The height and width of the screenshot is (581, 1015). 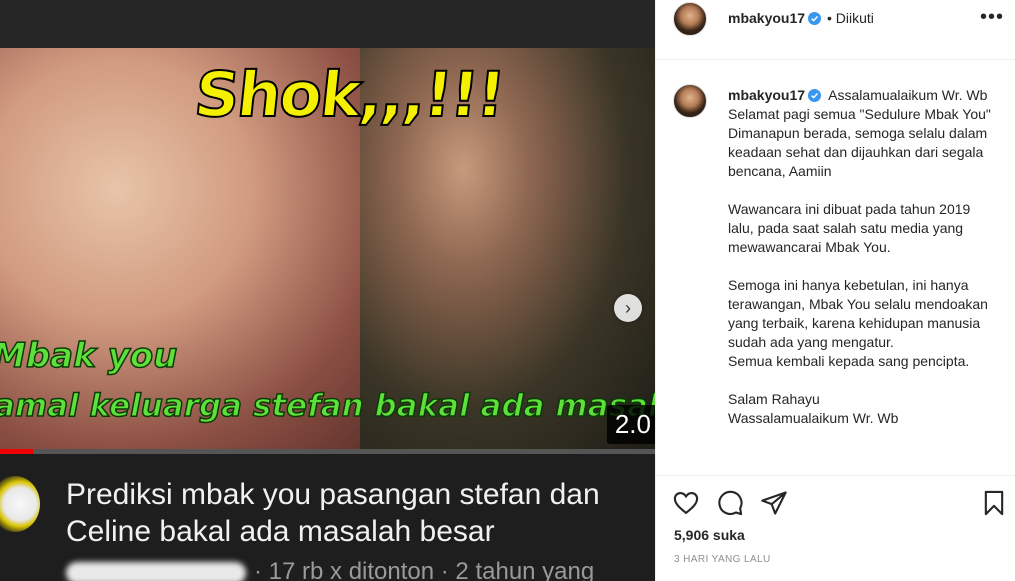 What do you see at coordinates (349, 94) in the screenshot?
I see `thumbnail-headline: Shok,,,!!!` at bounding box center [349, 94].